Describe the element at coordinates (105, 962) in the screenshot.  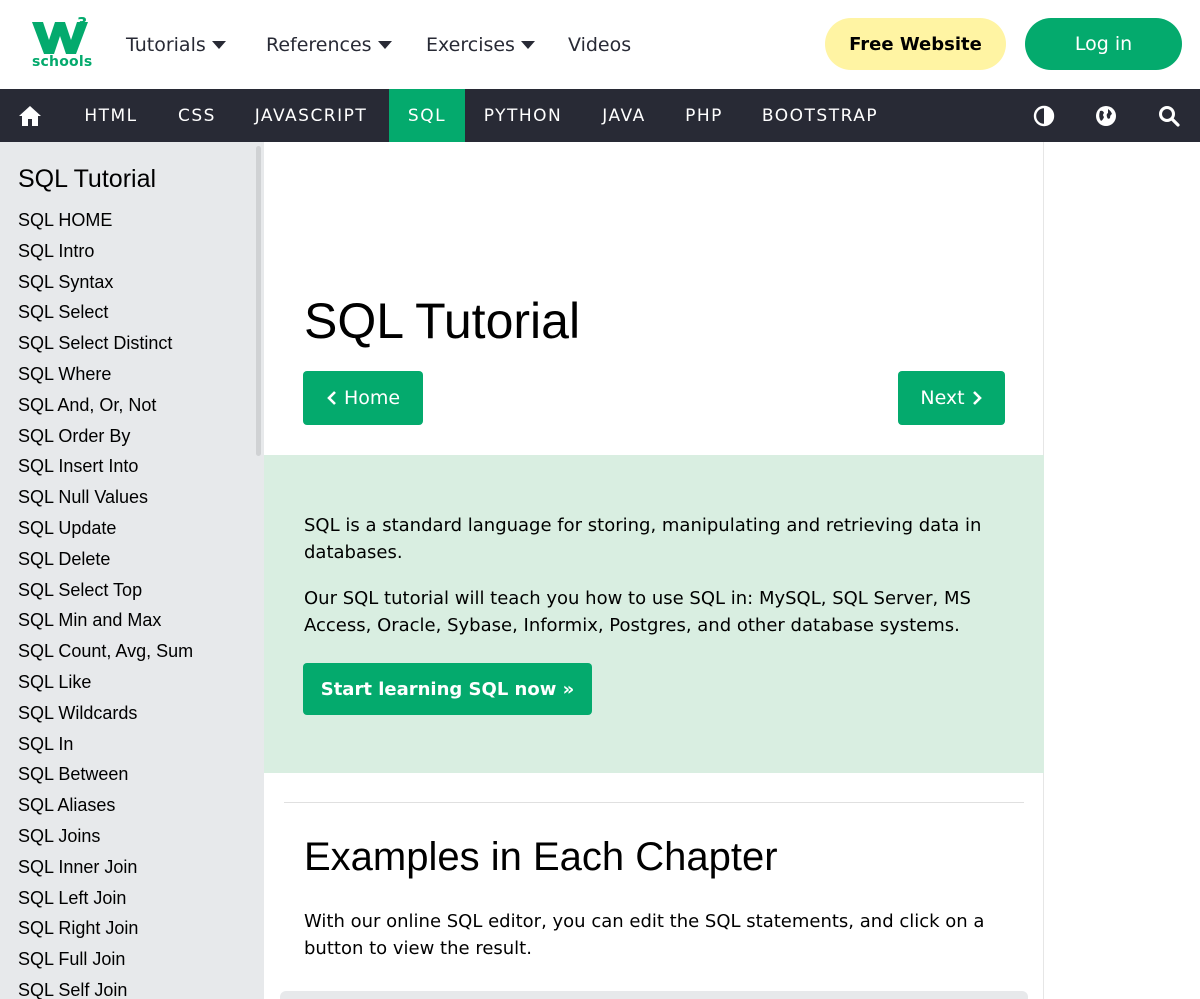
I see `sidebar-item-sql-full-join: SQL Full Join` at that location.